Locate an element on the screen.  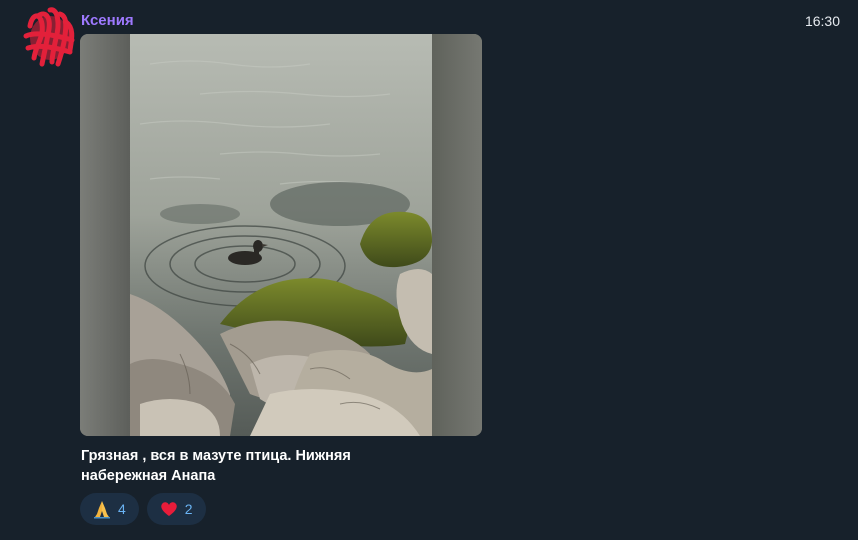
heart-icon is located at coordinates (169, 509).